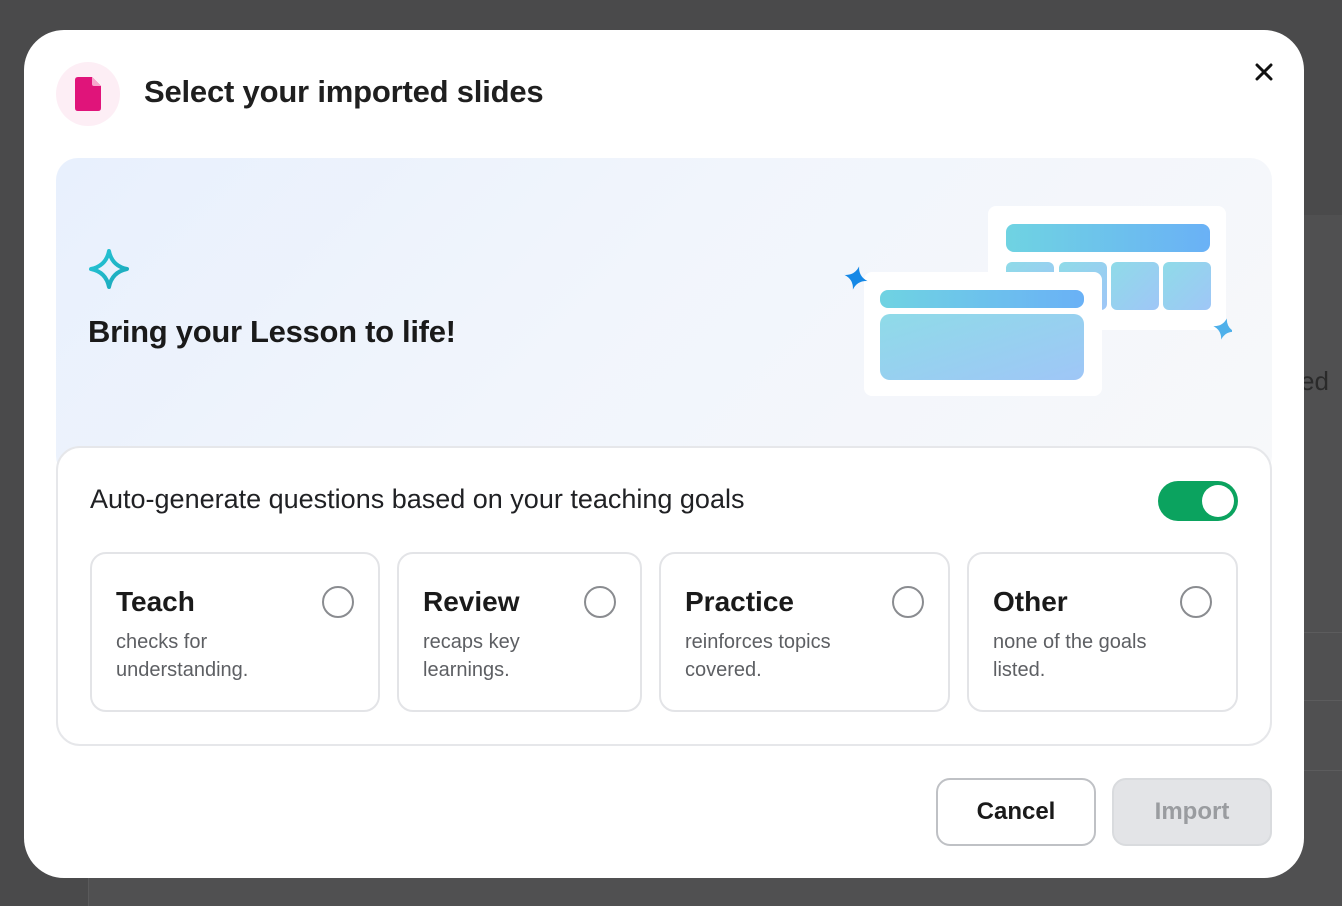 The width and height of the screenshot is (1342, 906). What do you see at coordinates (344, 91) in the screenshot?
I see `dialog-title: Select your imported slides` at bounding box center [344, 91].